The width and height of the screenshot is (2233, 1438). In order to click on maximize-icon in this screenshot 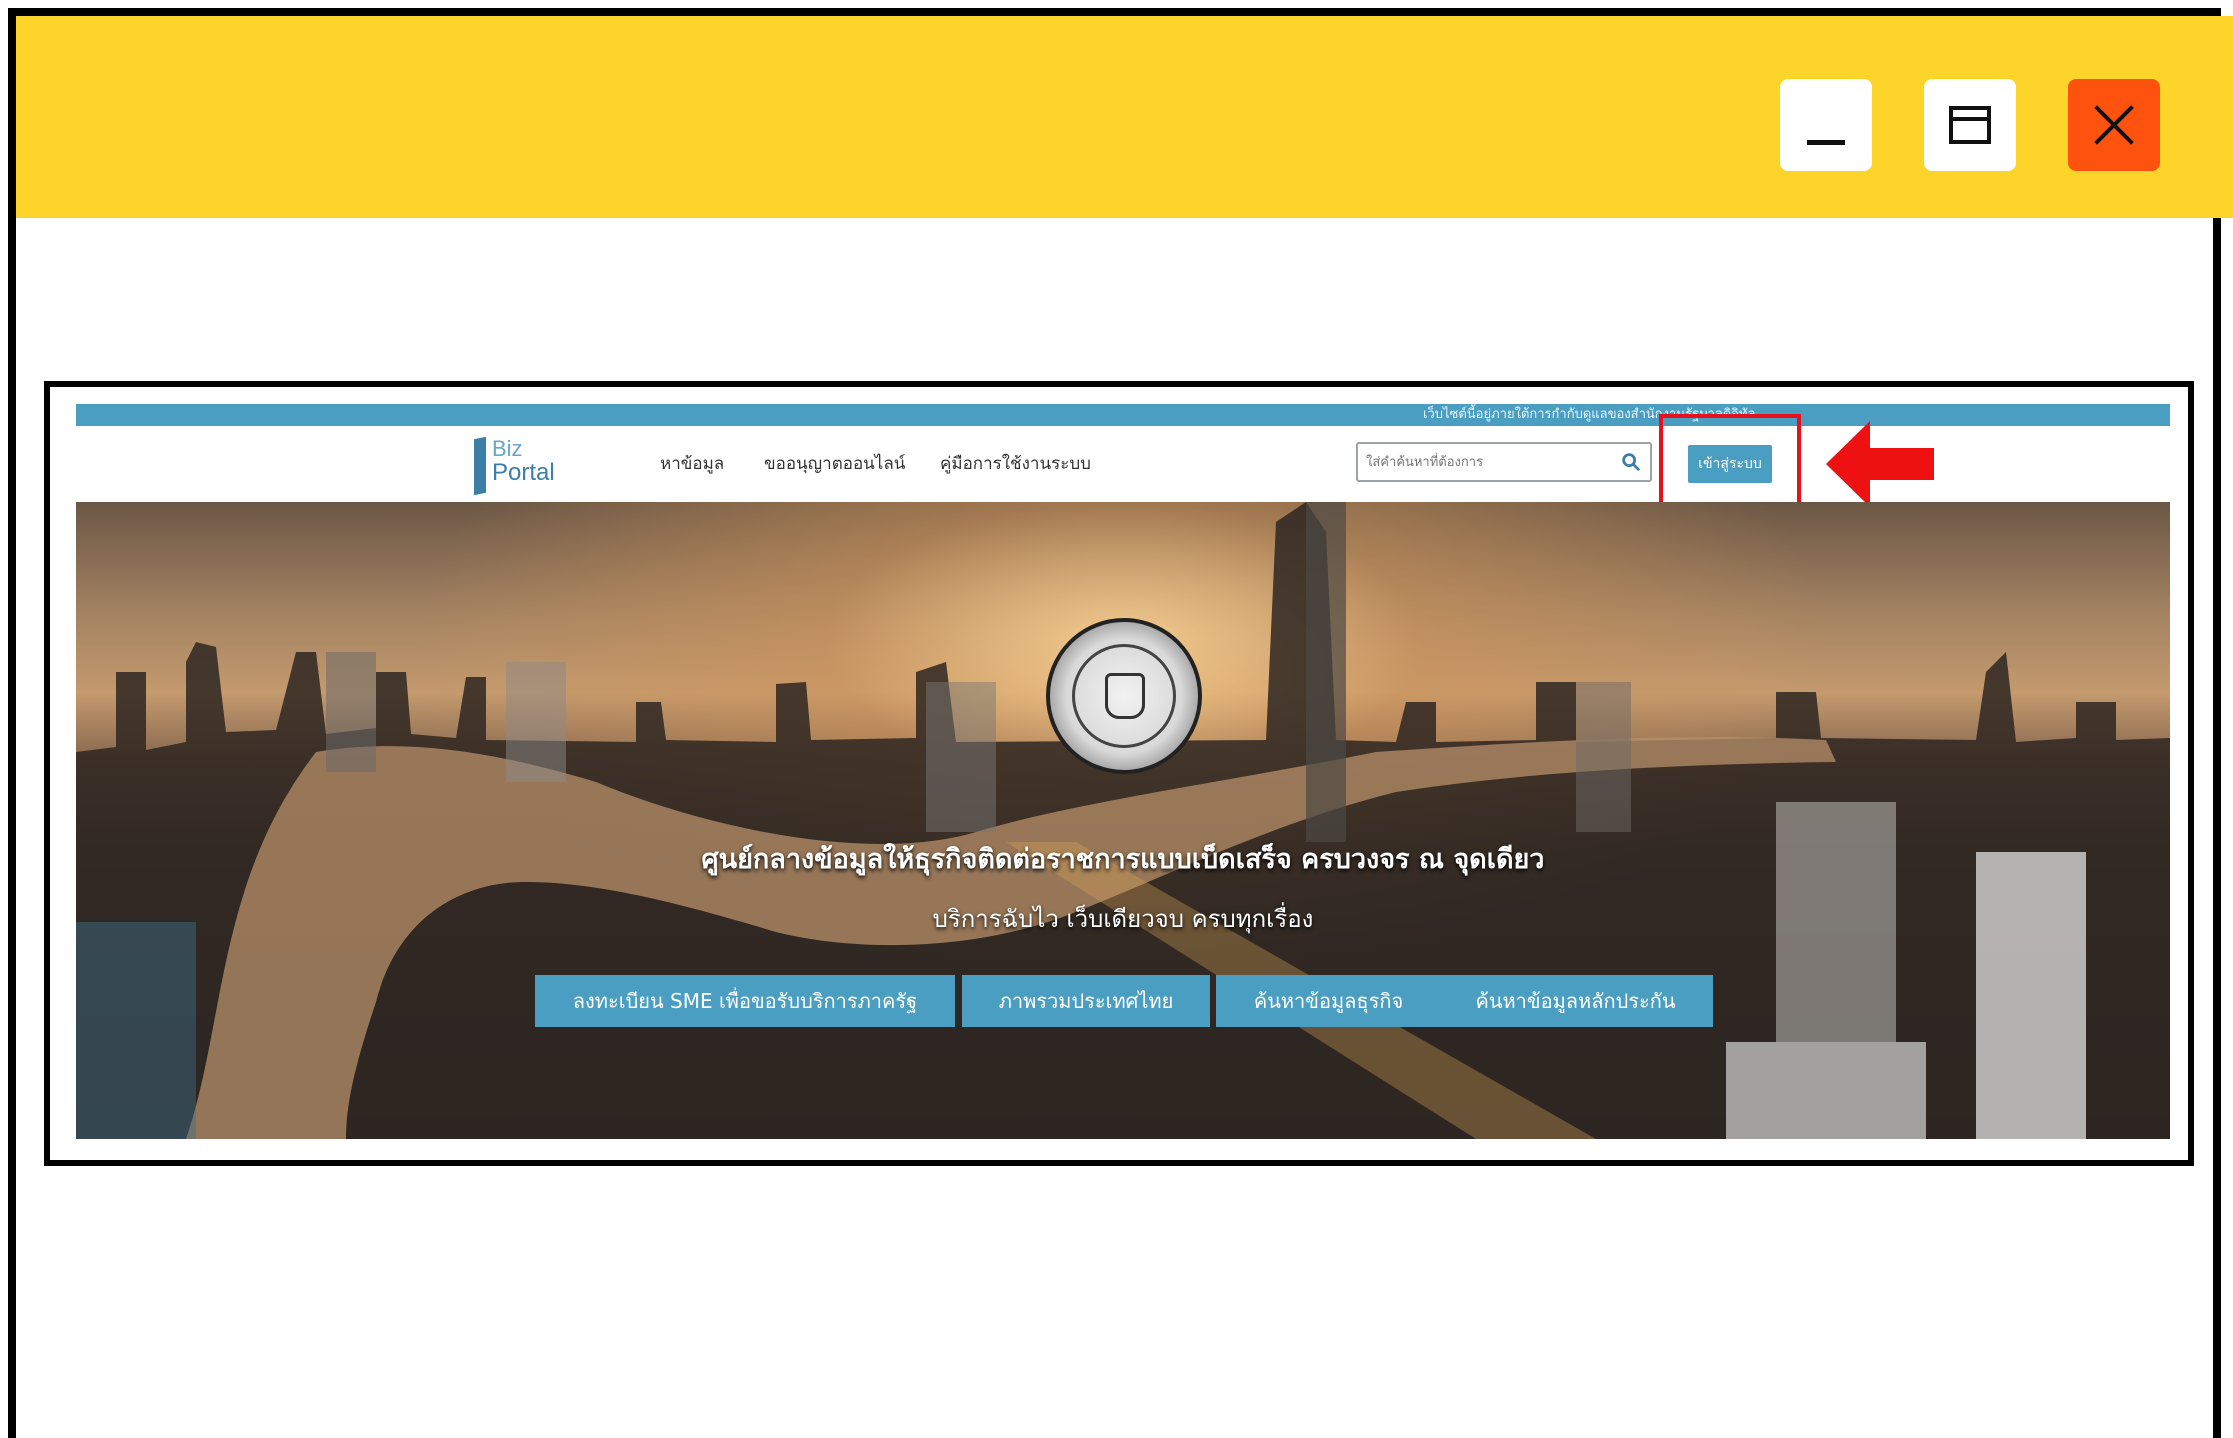, I will do `click(1970, 125)`.